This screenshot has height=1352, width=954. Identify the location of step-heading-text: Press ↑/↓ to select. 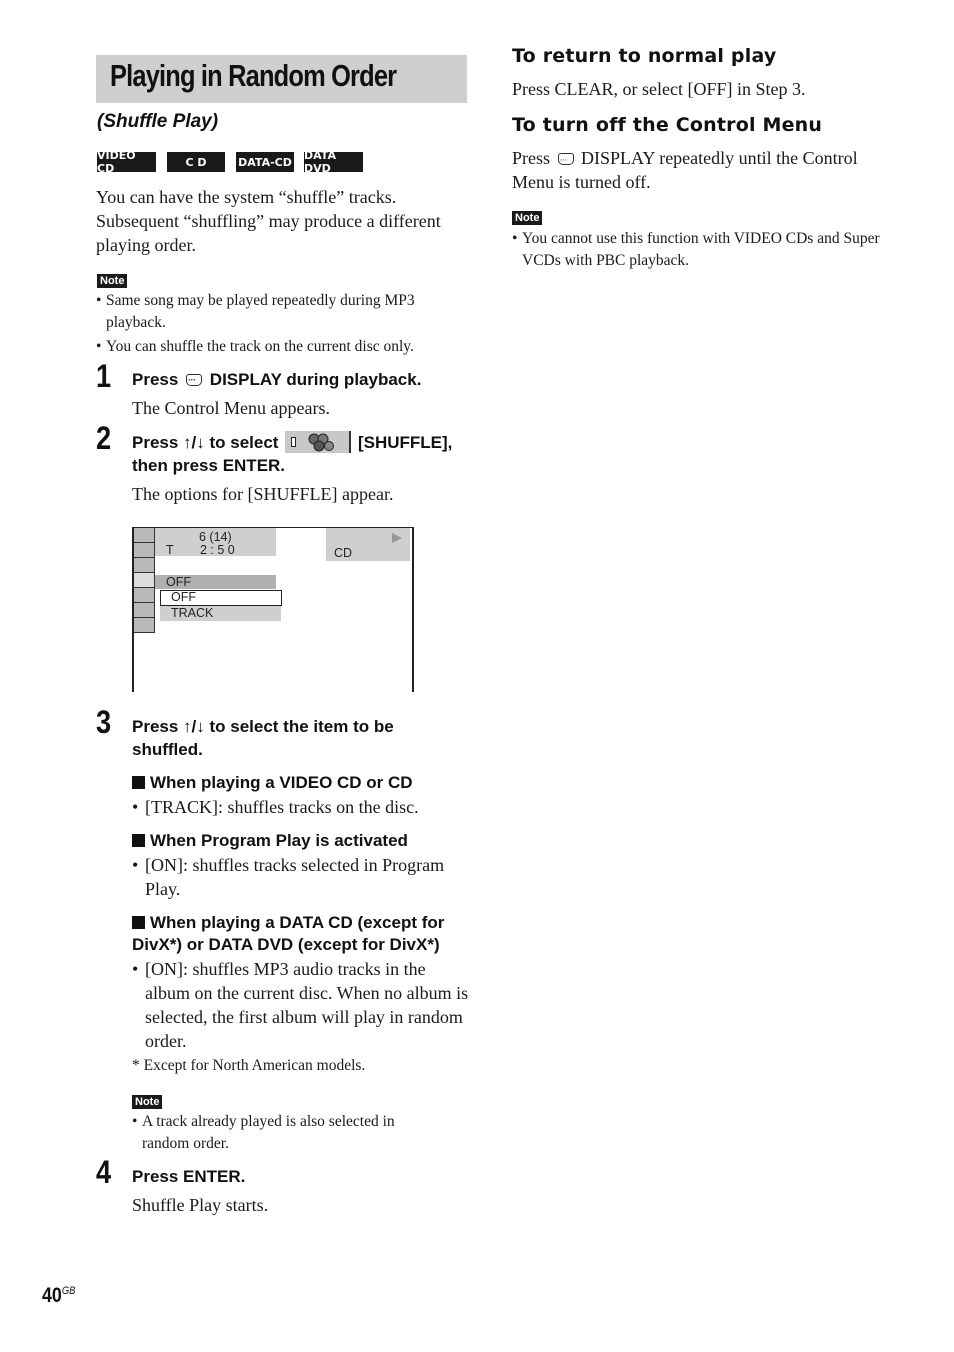
(205, 442).